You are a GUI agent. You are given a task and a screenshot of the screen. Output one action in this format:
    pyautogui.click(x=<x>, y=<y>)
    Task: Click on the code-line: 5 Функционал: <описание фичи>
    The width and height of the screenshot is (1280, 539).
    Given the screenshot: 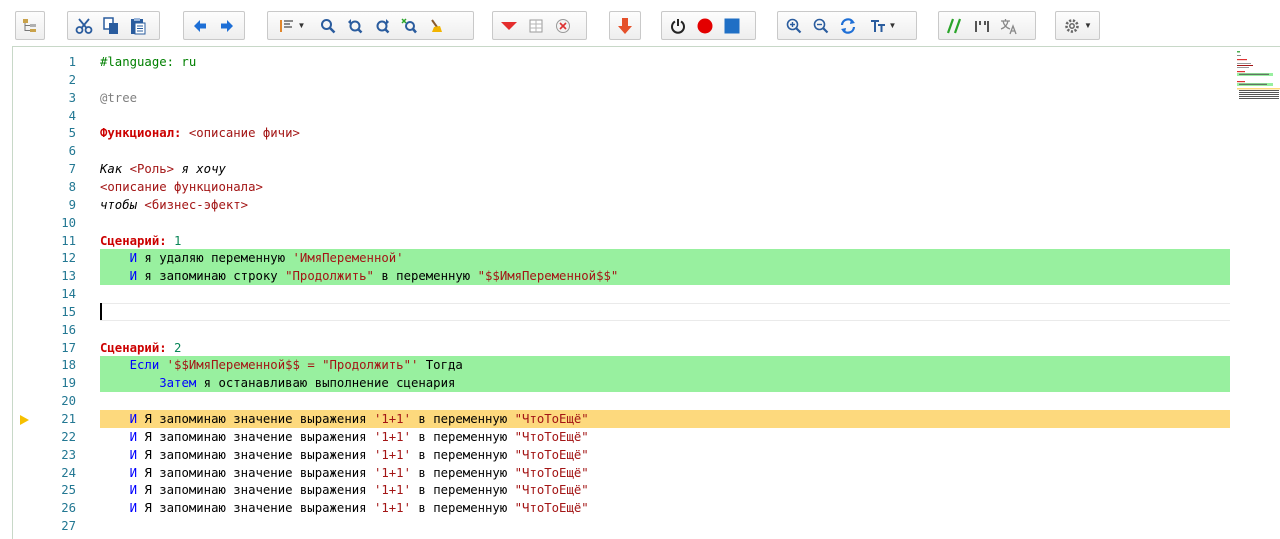 What is the action you would take?
    pyautogui.click(x=621, y=133)
    